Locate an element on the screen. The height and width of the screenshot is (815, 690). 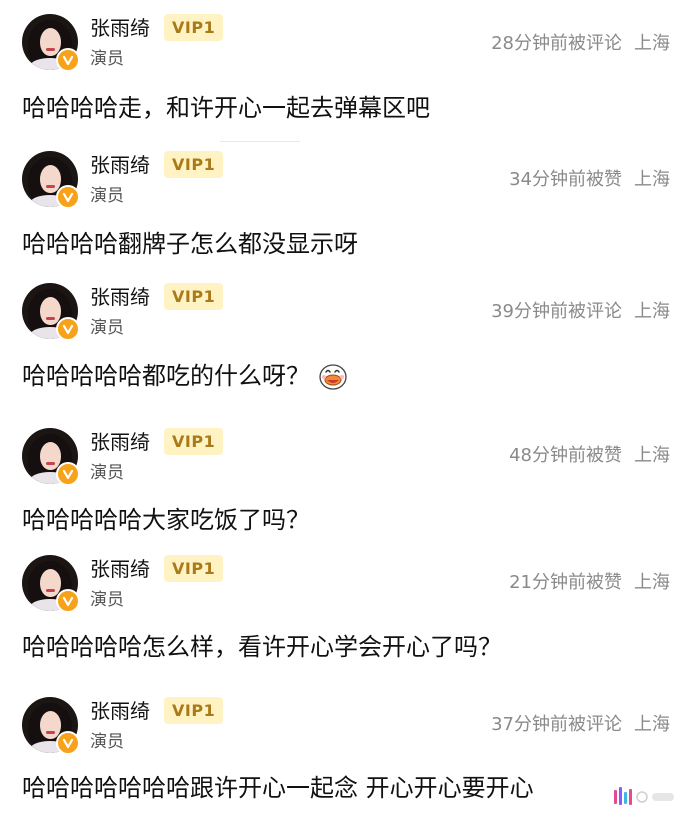
comment-text: 哈哈哈哈翻牌子怎么都没显示呀 is located at coordinates (190, 244).